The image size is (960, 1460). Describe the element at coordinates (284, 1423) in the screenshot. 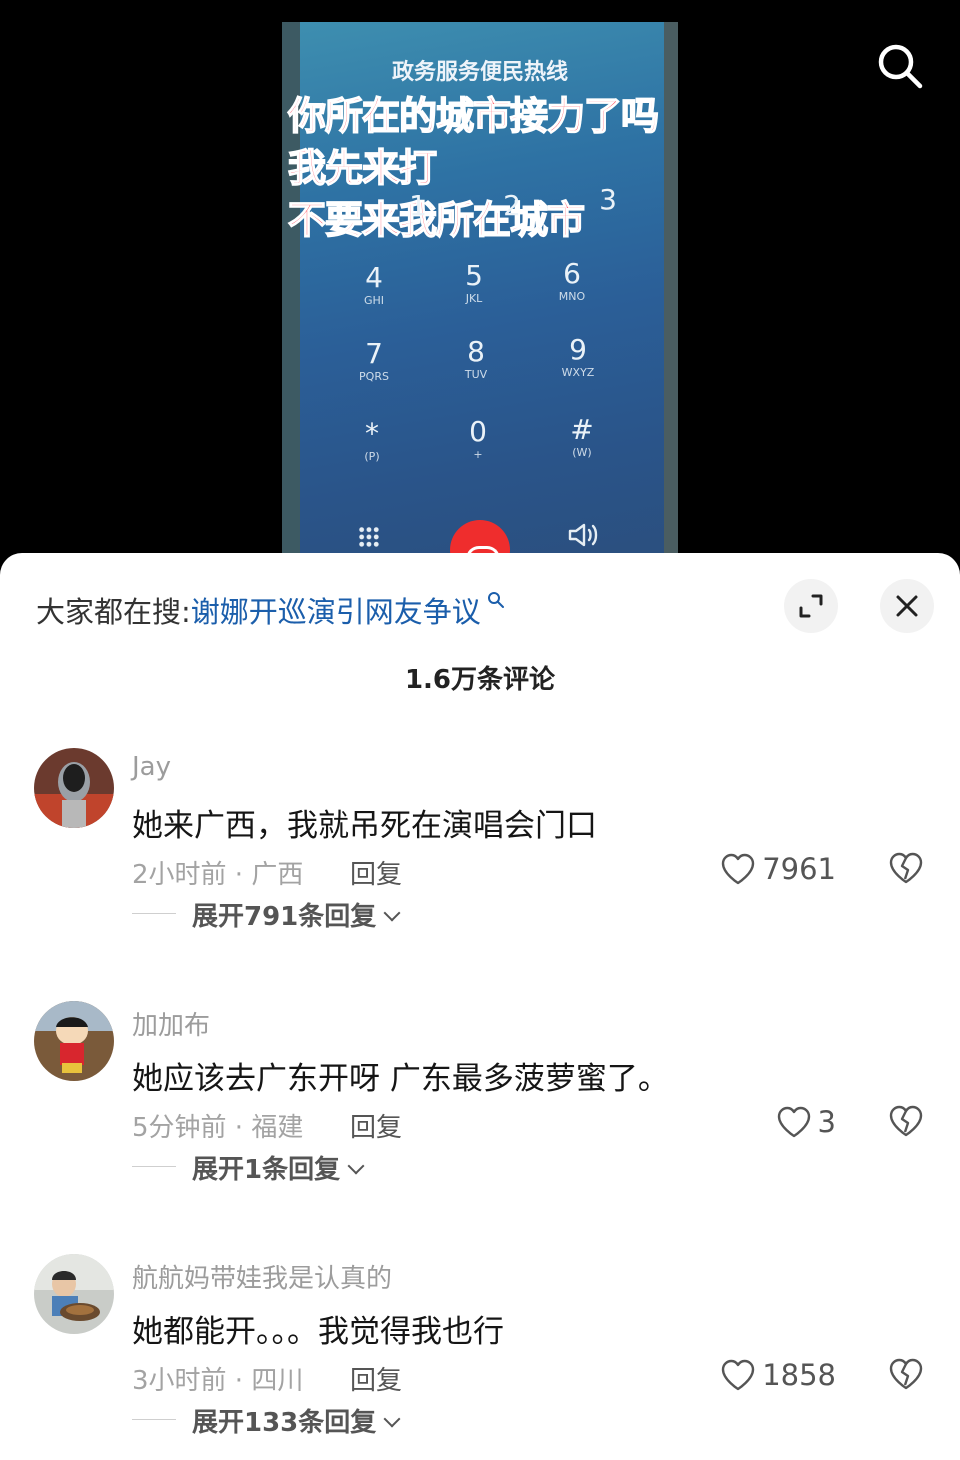

I see `expand-replies-label: 展开133条回复` at that location.